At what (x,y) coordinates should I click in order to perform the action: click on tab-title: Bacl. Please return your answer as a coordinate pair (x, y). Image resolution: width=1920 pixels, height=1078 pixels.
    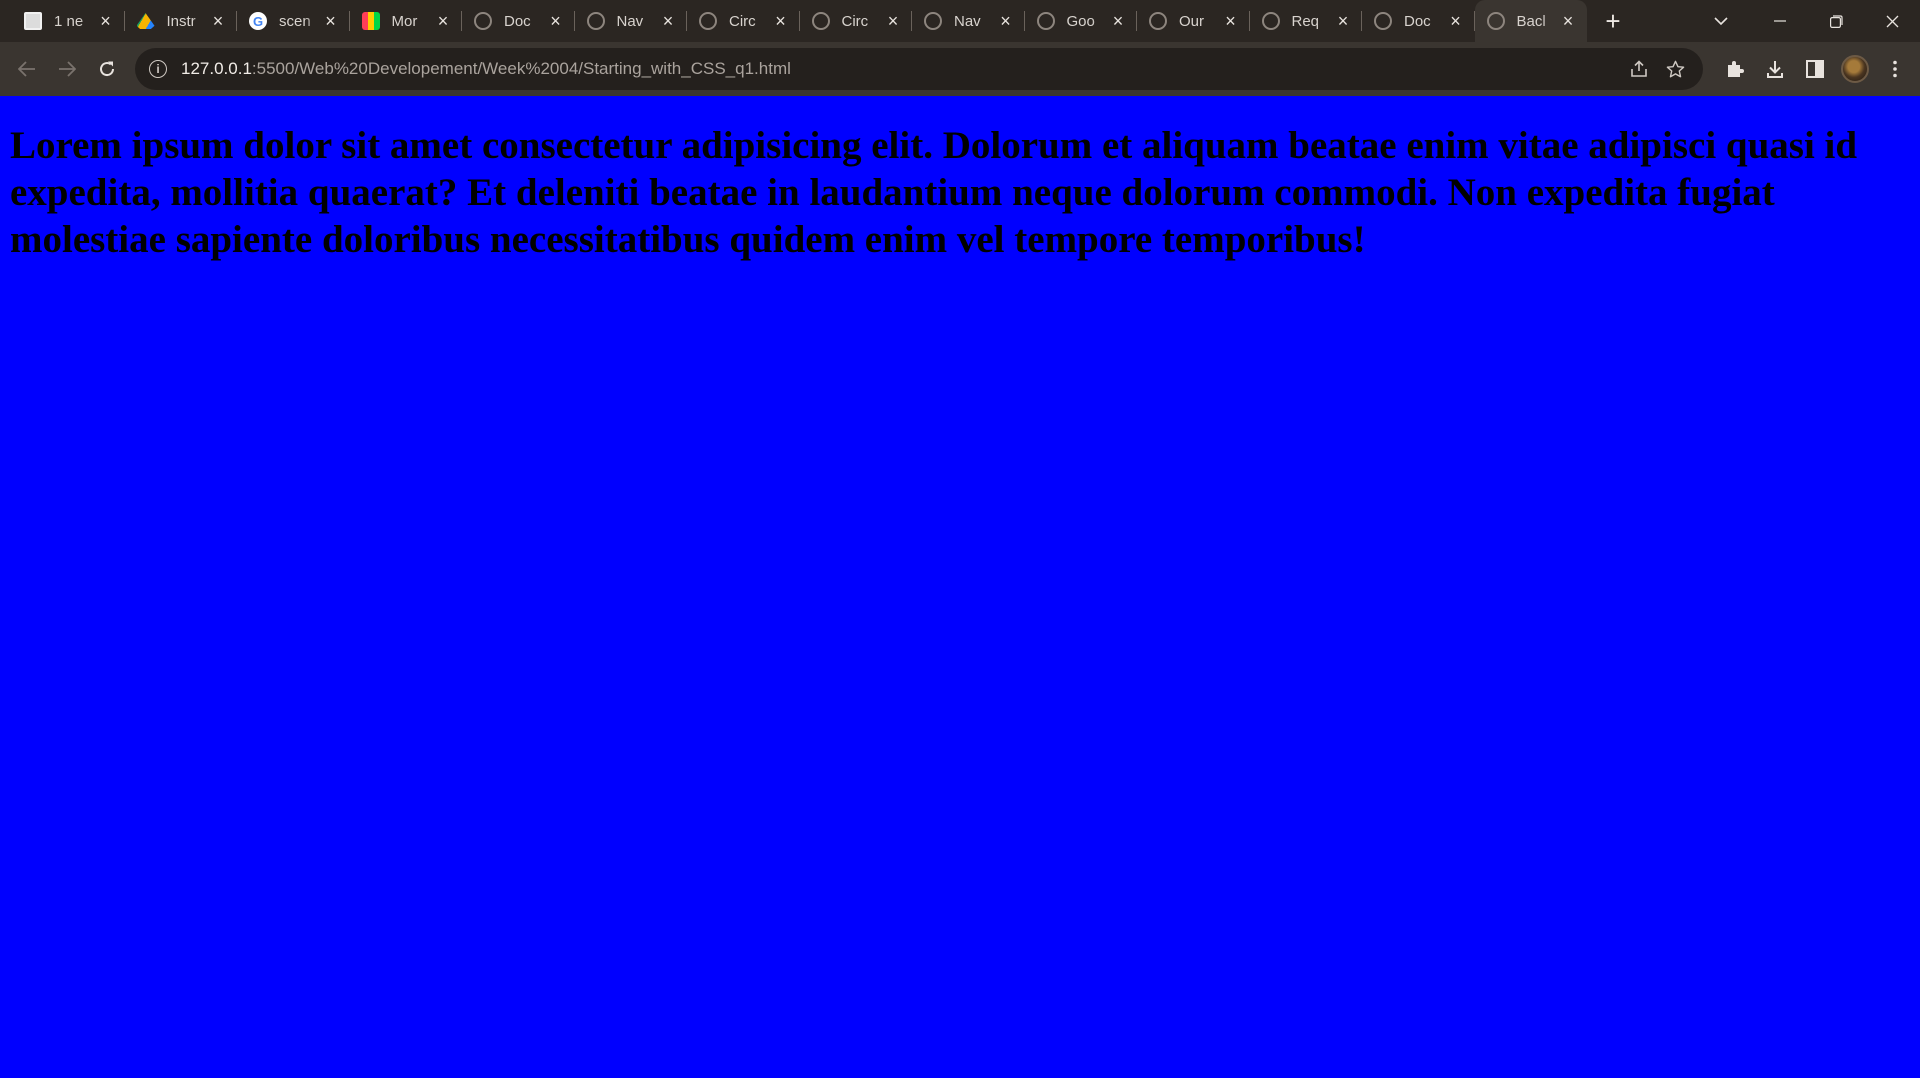
    Looking at the image, I should click on (1531, 21).